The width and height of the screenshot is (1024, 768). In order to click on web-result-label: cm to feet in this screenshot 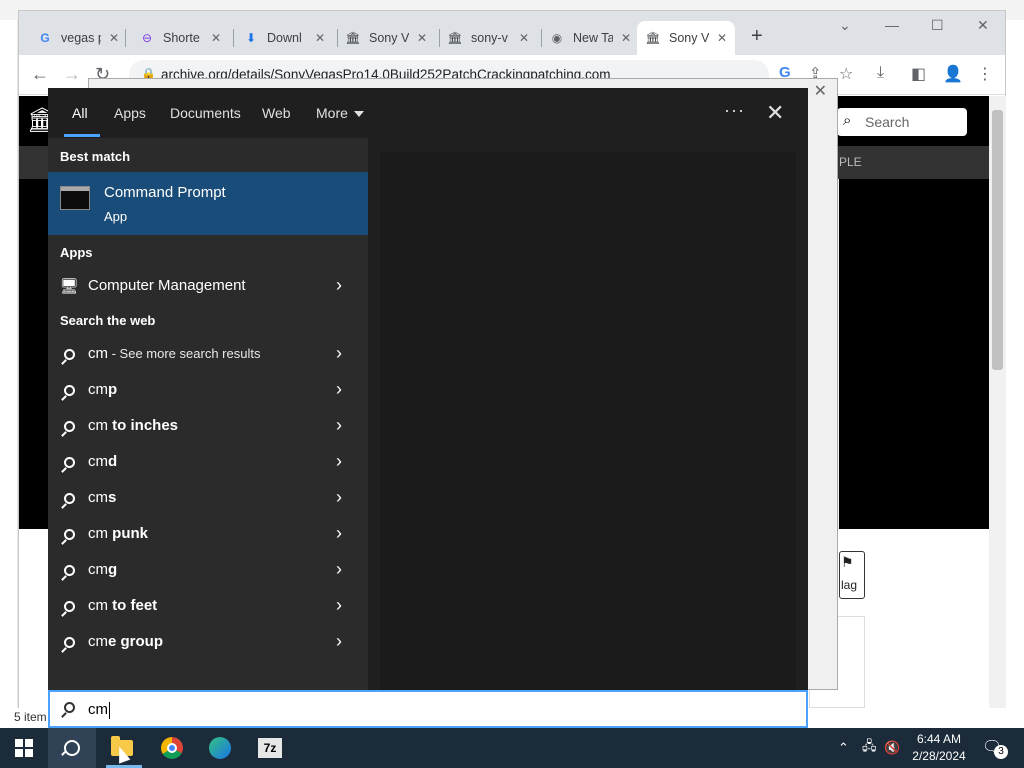, I will do `click(122, 605)`.